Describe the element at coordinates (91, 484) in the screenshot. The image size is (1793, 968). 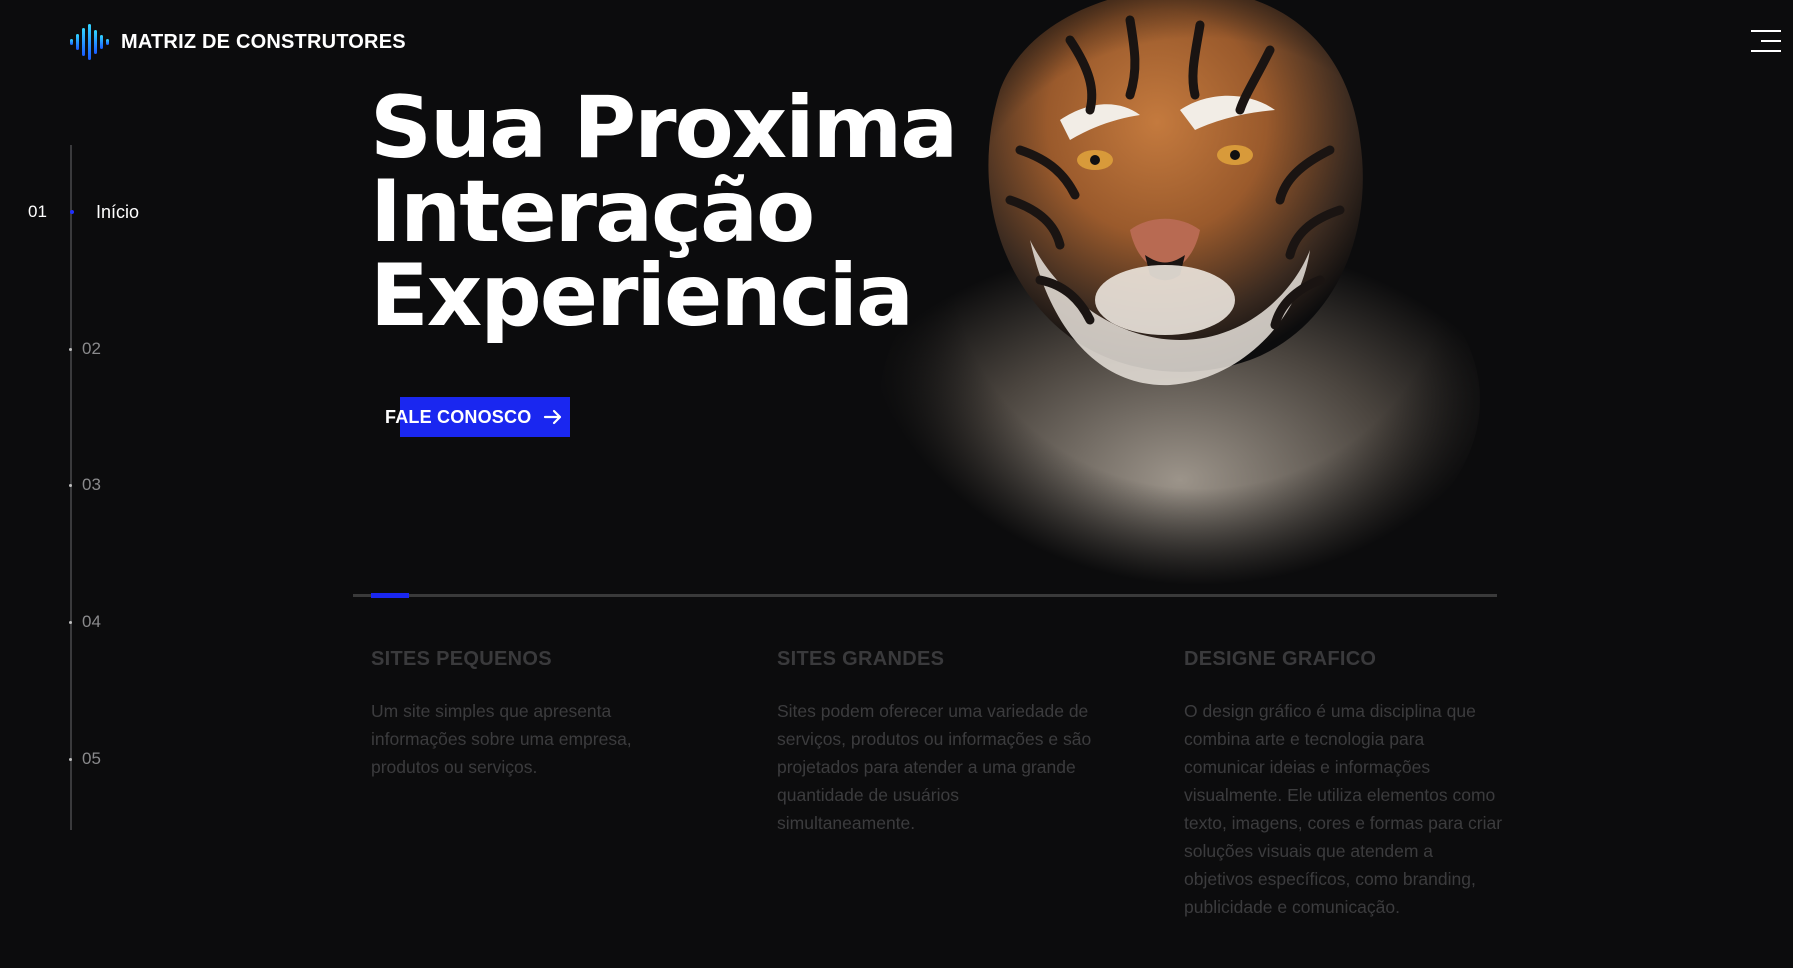
I see `vertical-nav-number: 03` at that location.